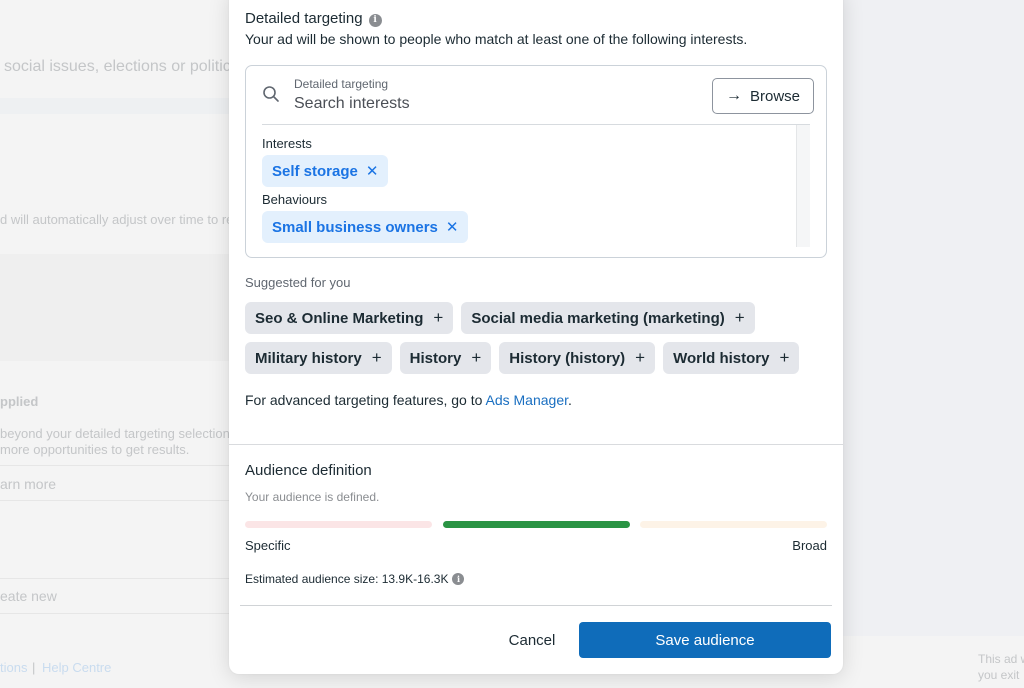  I want to click on cancel-button: Cancel, so click(532, 640).